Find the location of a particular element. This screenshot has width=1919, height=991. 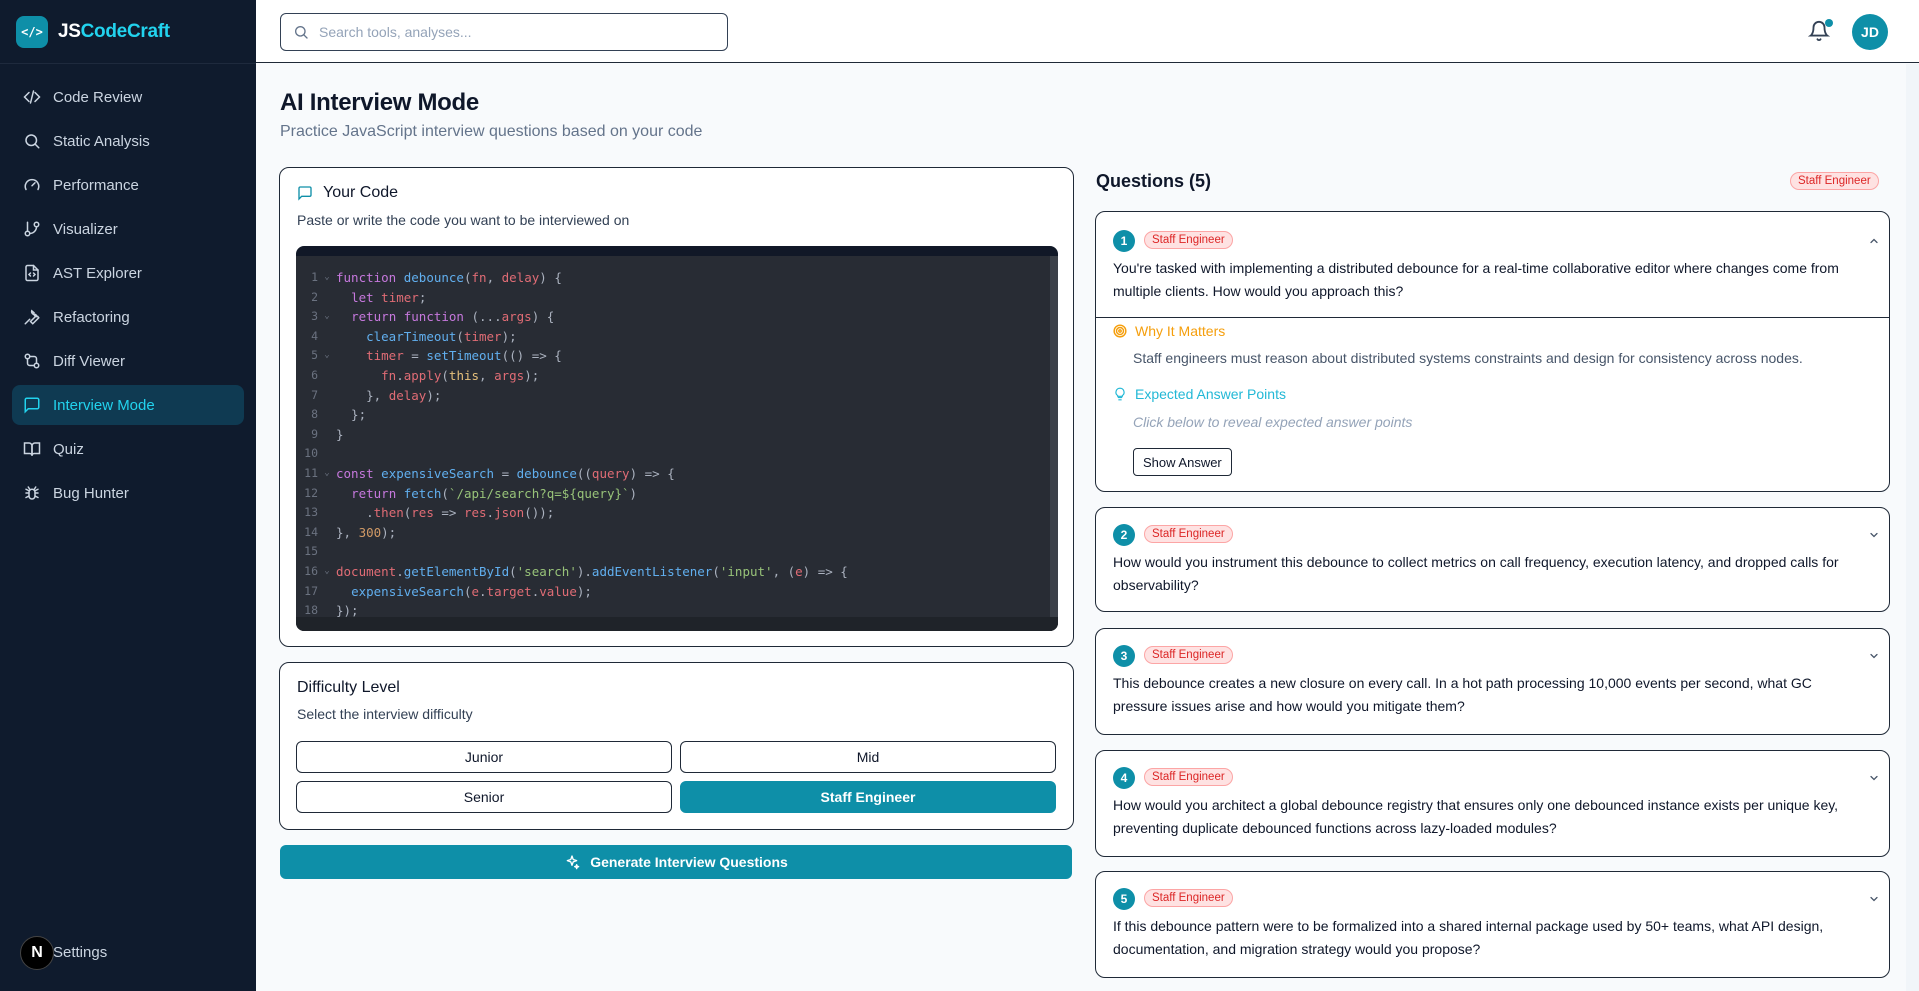

notification-dot is located at coordinates (1829, 23).